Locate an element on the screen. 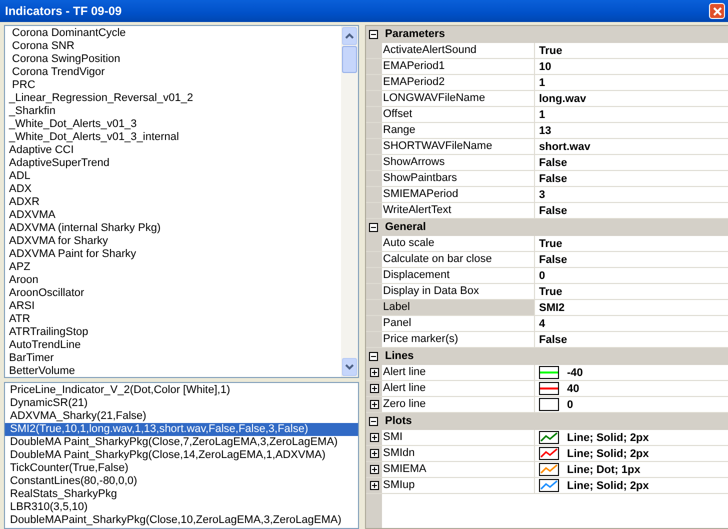 The width and height of the screenshot is (728, 529). property-value: 0 is located at coordinates (542, 276).